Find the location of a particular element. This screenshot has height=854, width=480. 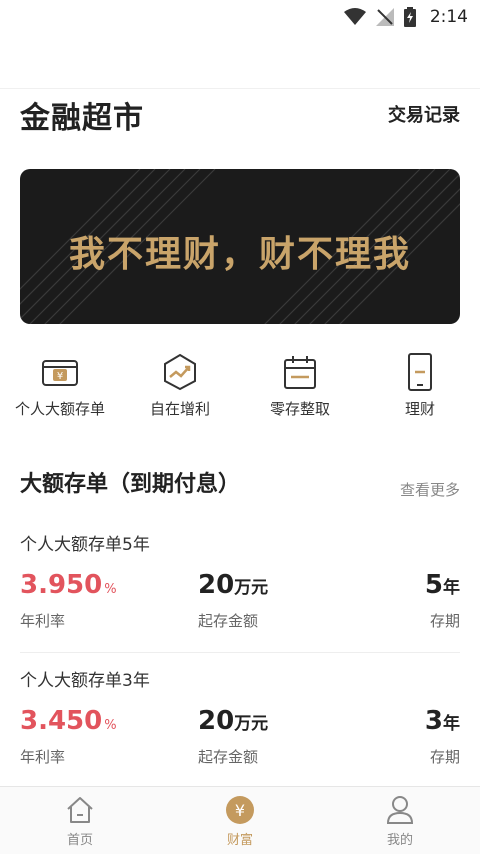

quick-action-large-deposit: ¥ 个人大额存单 is located at coordinates (60, 385).